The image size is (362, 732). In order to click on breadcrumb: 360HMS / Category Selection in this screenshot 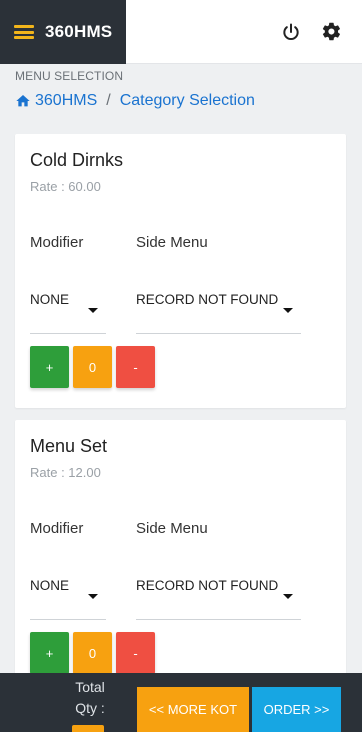, I will do `click(135, 101)`.